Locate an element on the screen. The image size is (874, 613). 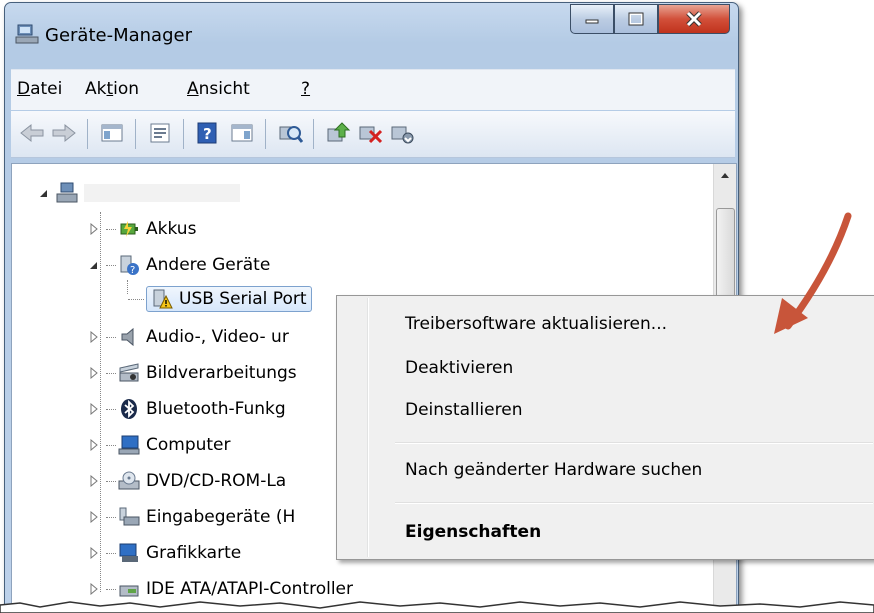
console-tree-icon is located at coordinates (112, 133).